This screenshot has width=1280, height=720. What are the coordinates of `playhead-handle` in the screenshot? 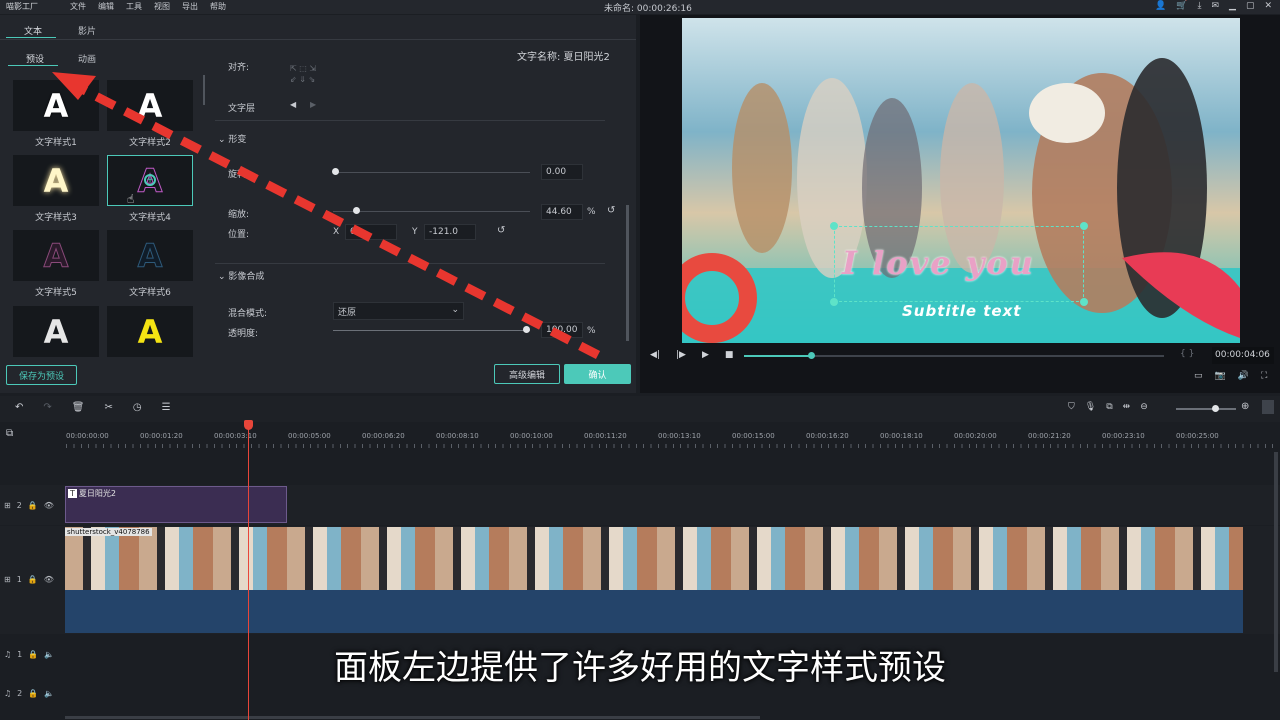 It's located at (248, 425).